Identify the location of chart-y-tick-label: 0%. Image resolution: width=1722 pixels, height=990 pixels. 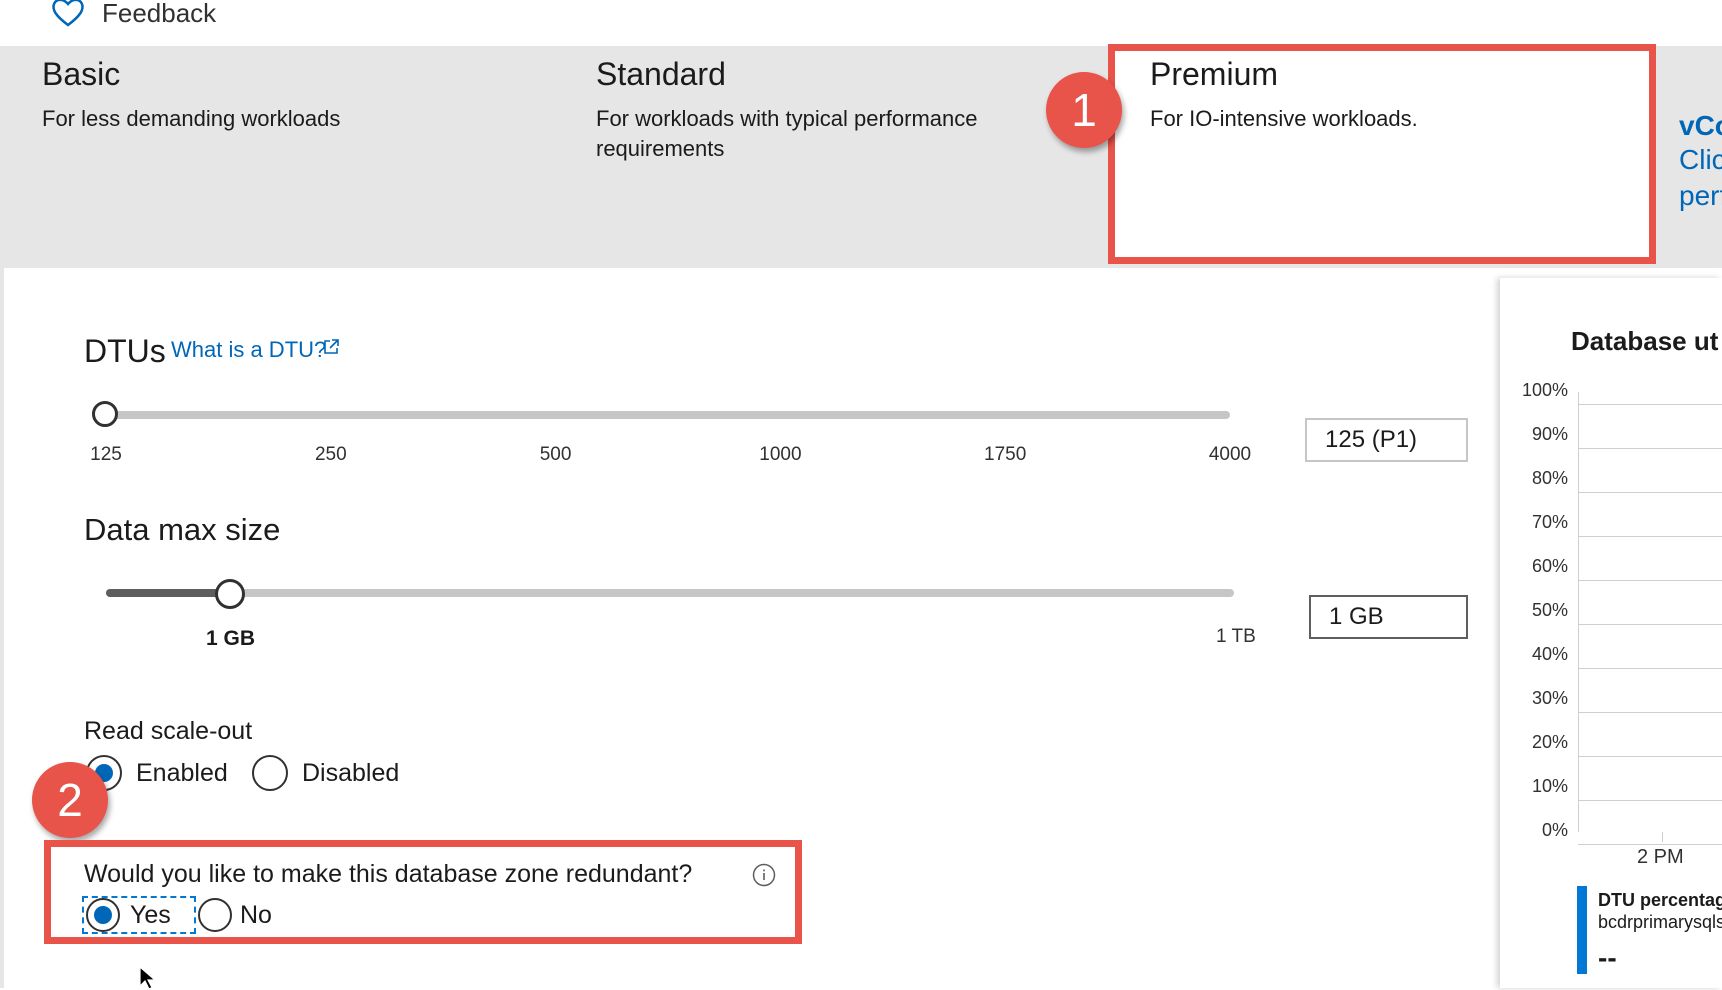
(1554, 830).